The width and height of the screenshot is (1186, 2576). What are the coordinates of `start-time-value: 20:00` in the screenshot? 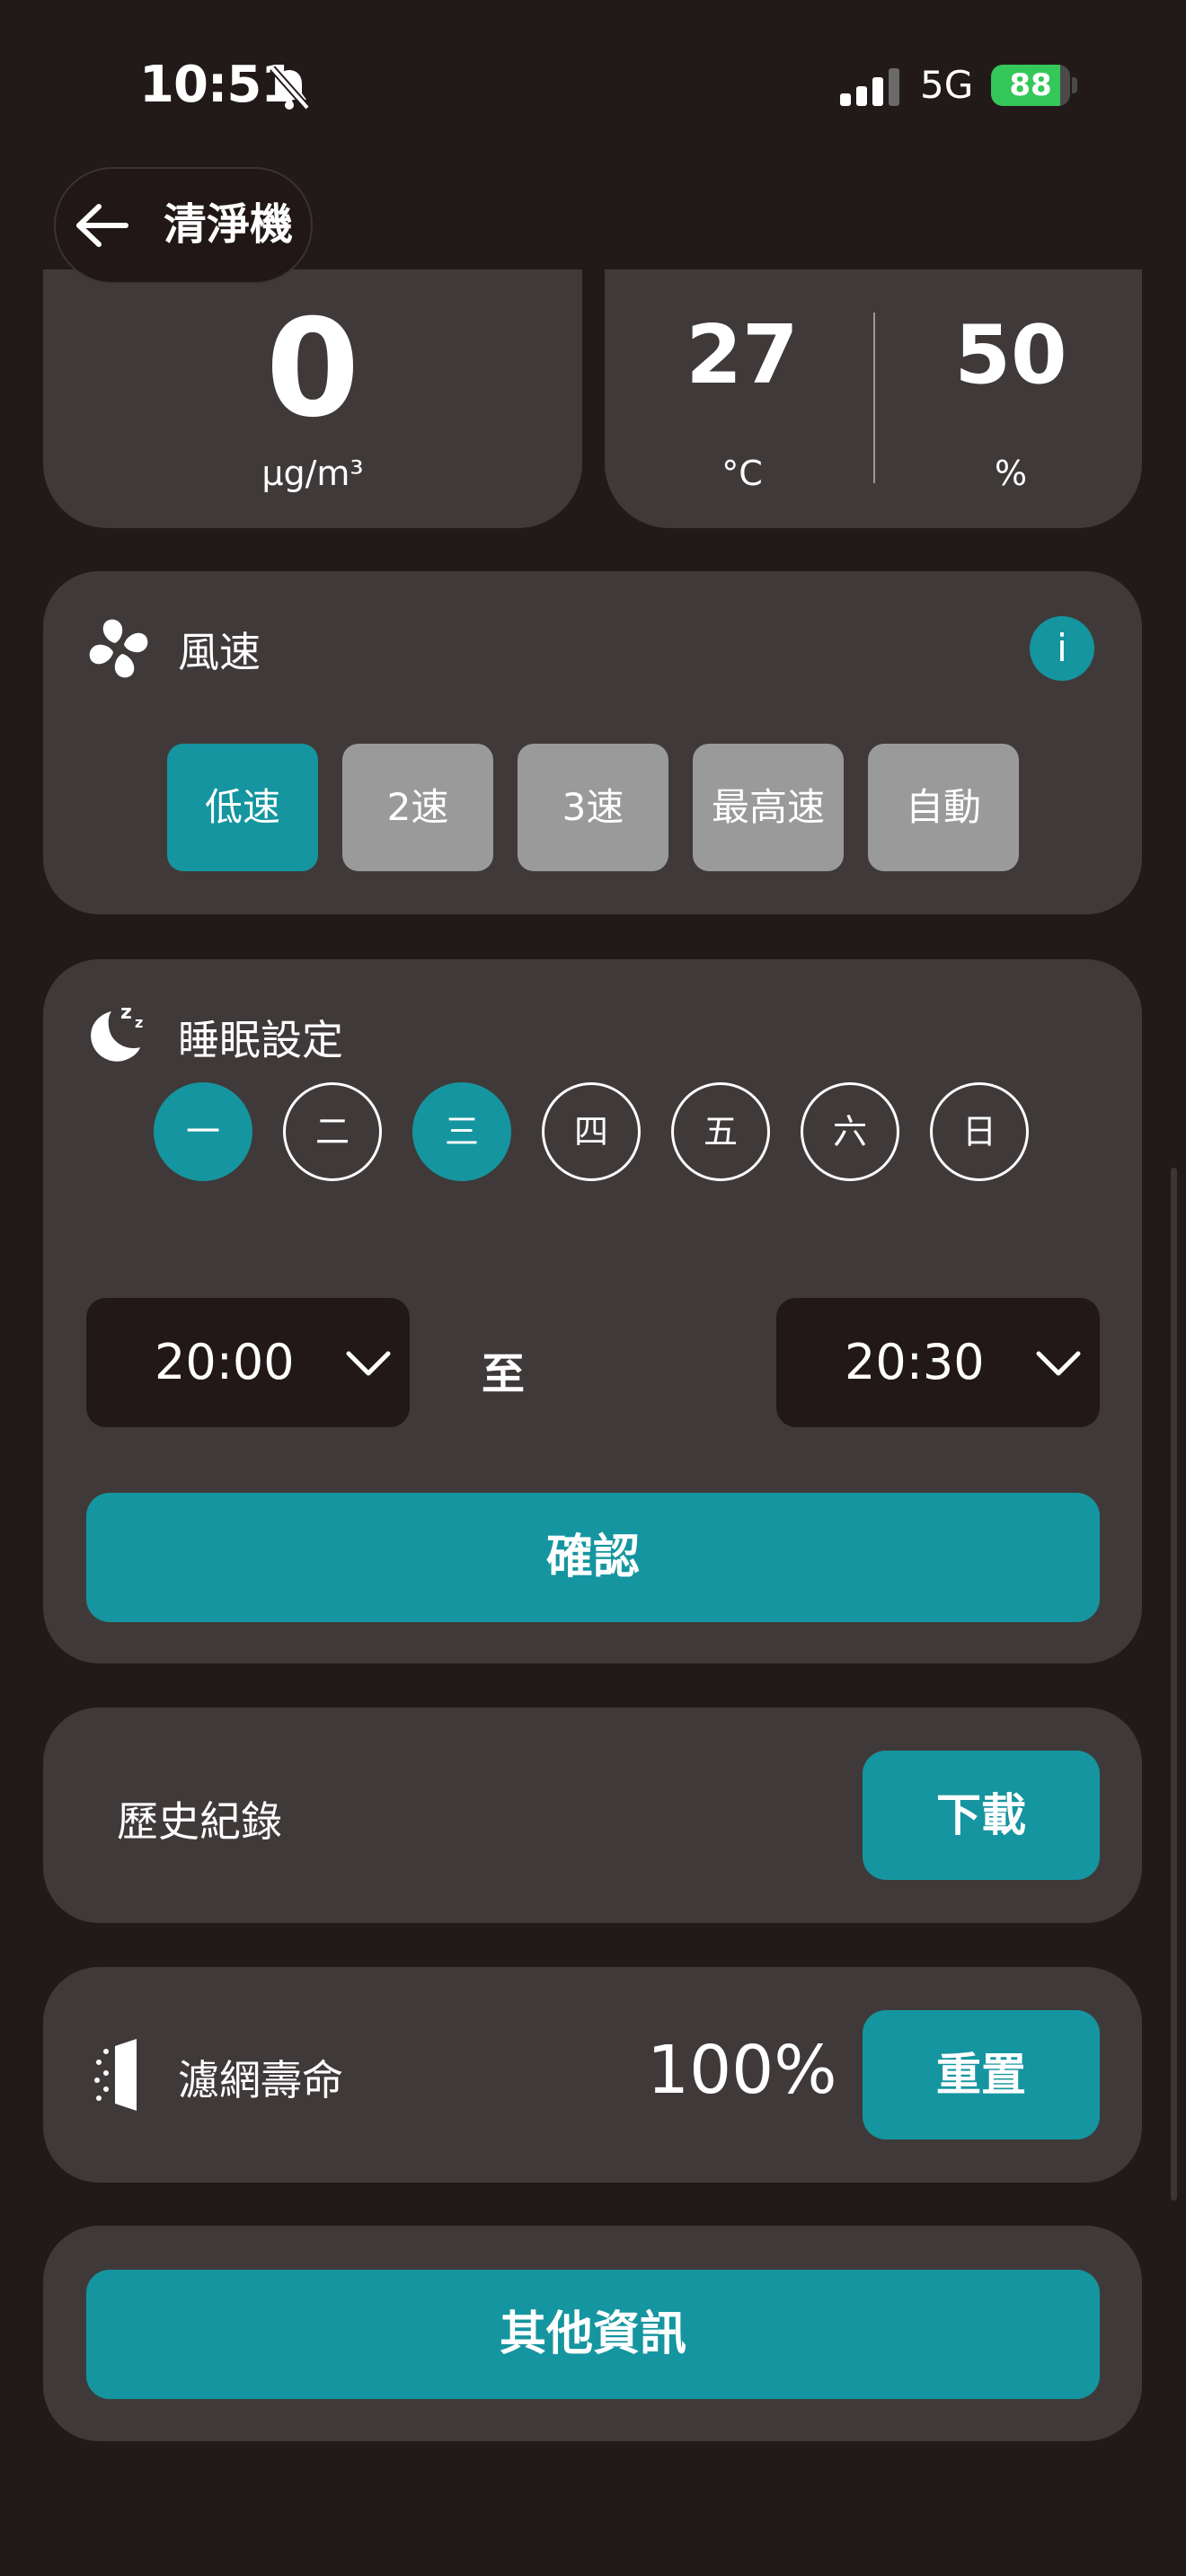 It's located at (225, 1362).